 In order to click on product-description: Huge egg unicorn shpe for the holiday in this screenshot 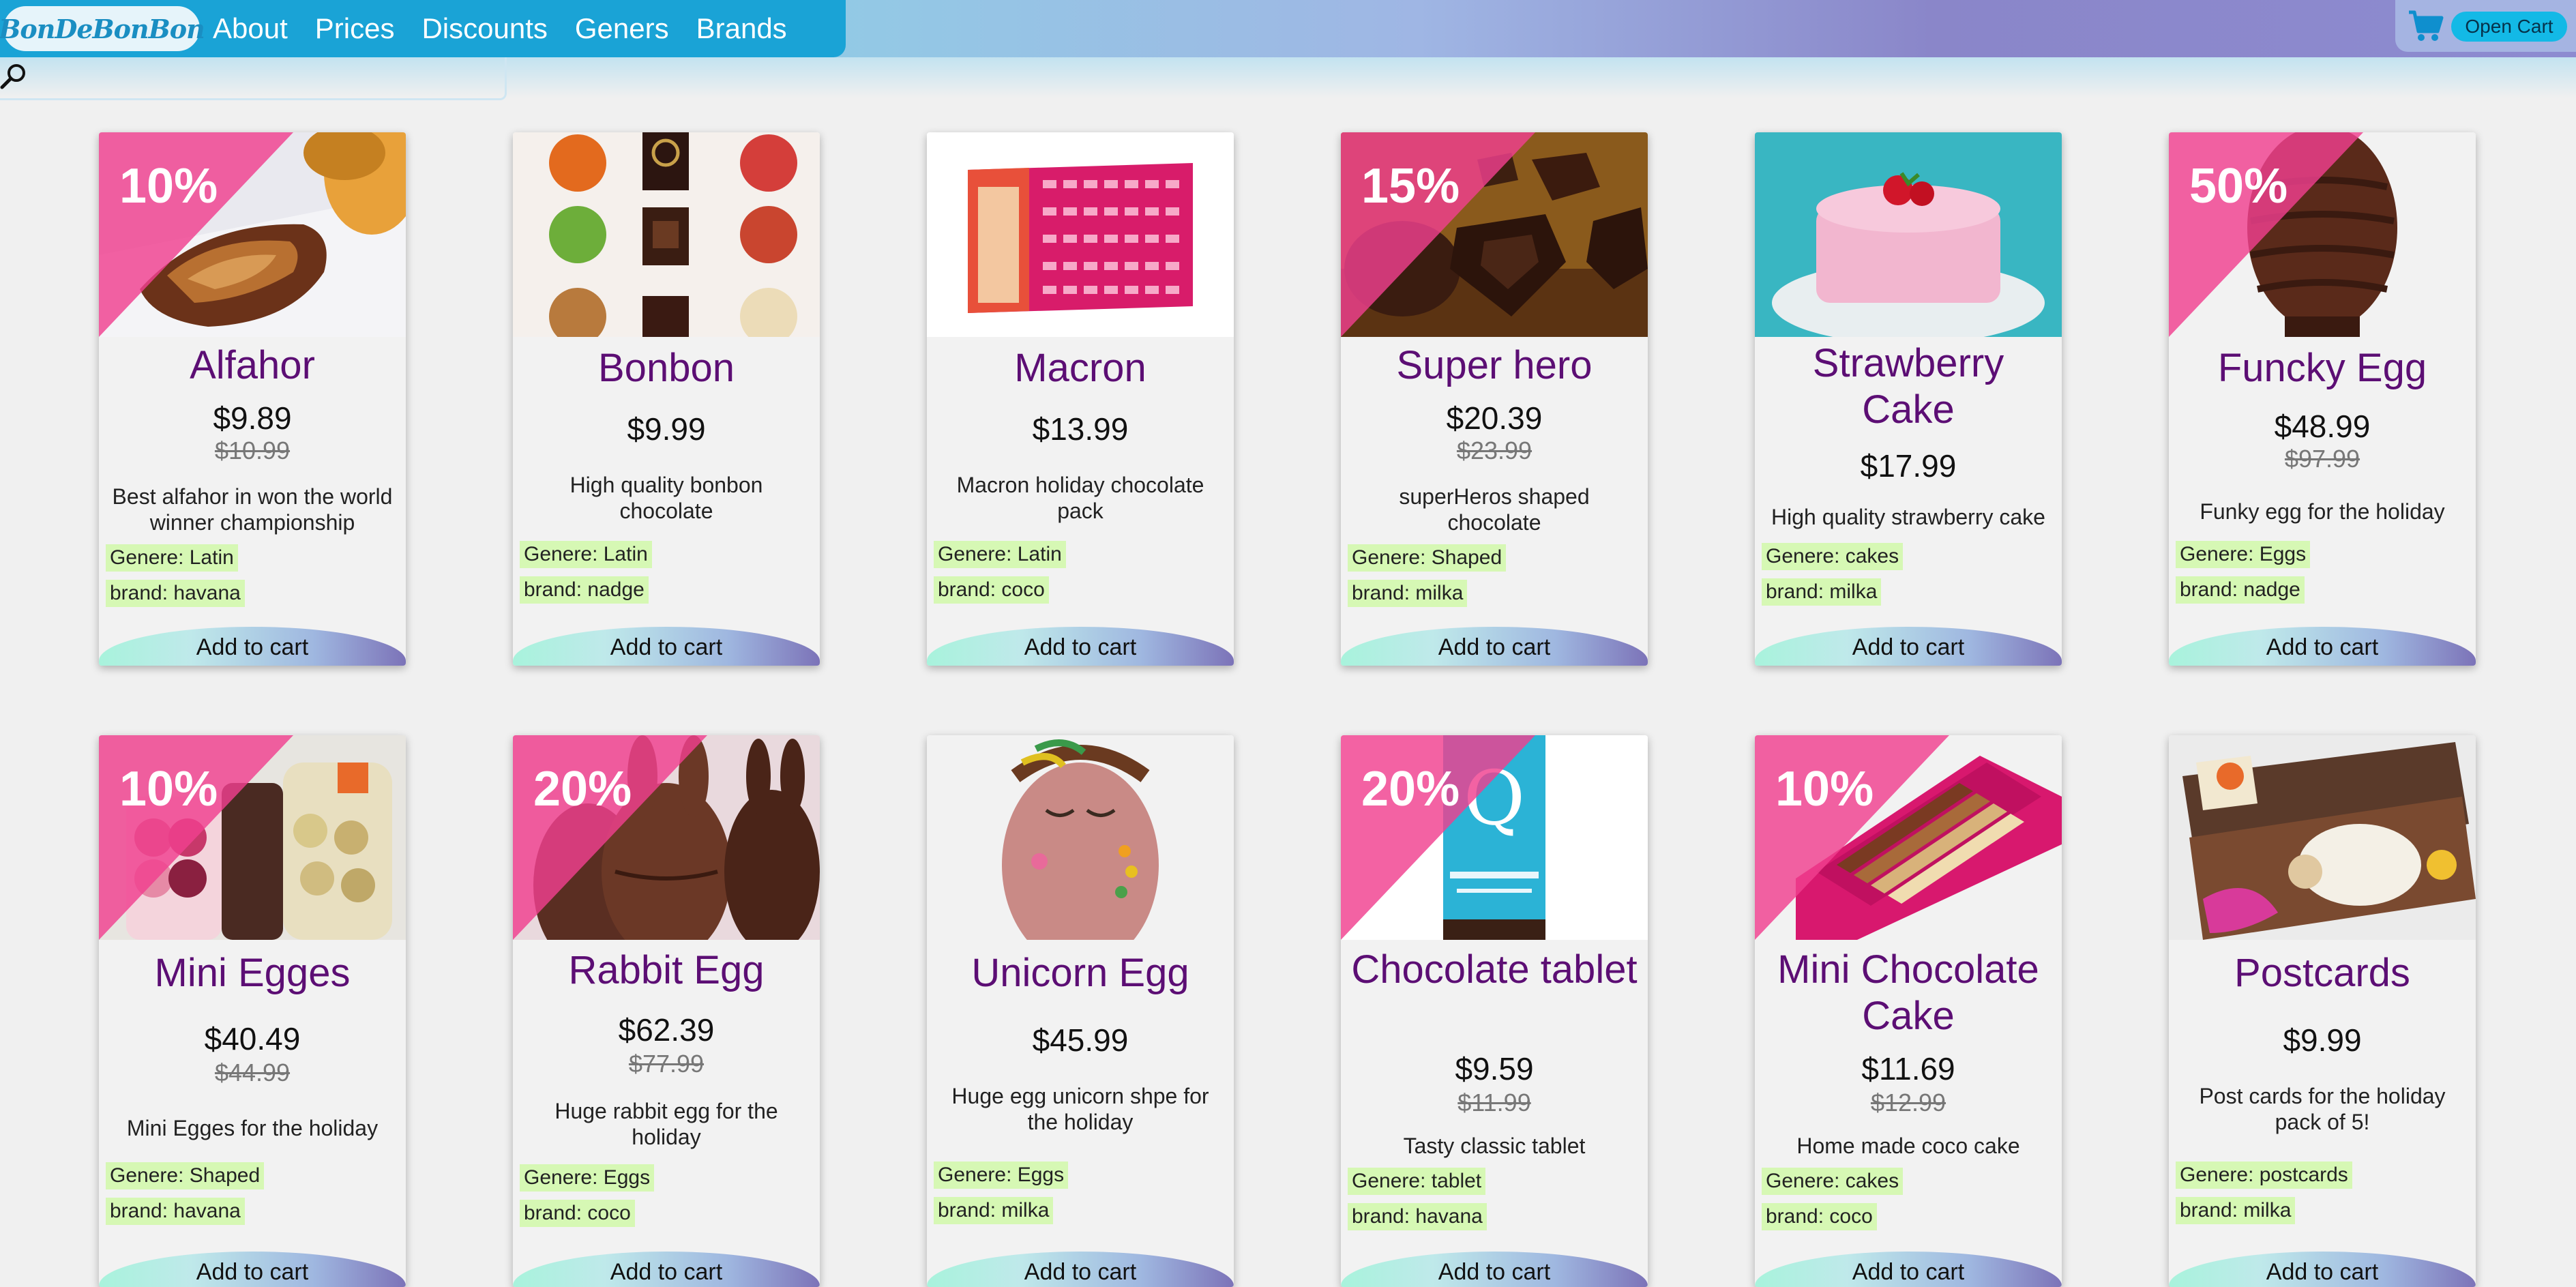, I will do `click(1080, 1109)`.